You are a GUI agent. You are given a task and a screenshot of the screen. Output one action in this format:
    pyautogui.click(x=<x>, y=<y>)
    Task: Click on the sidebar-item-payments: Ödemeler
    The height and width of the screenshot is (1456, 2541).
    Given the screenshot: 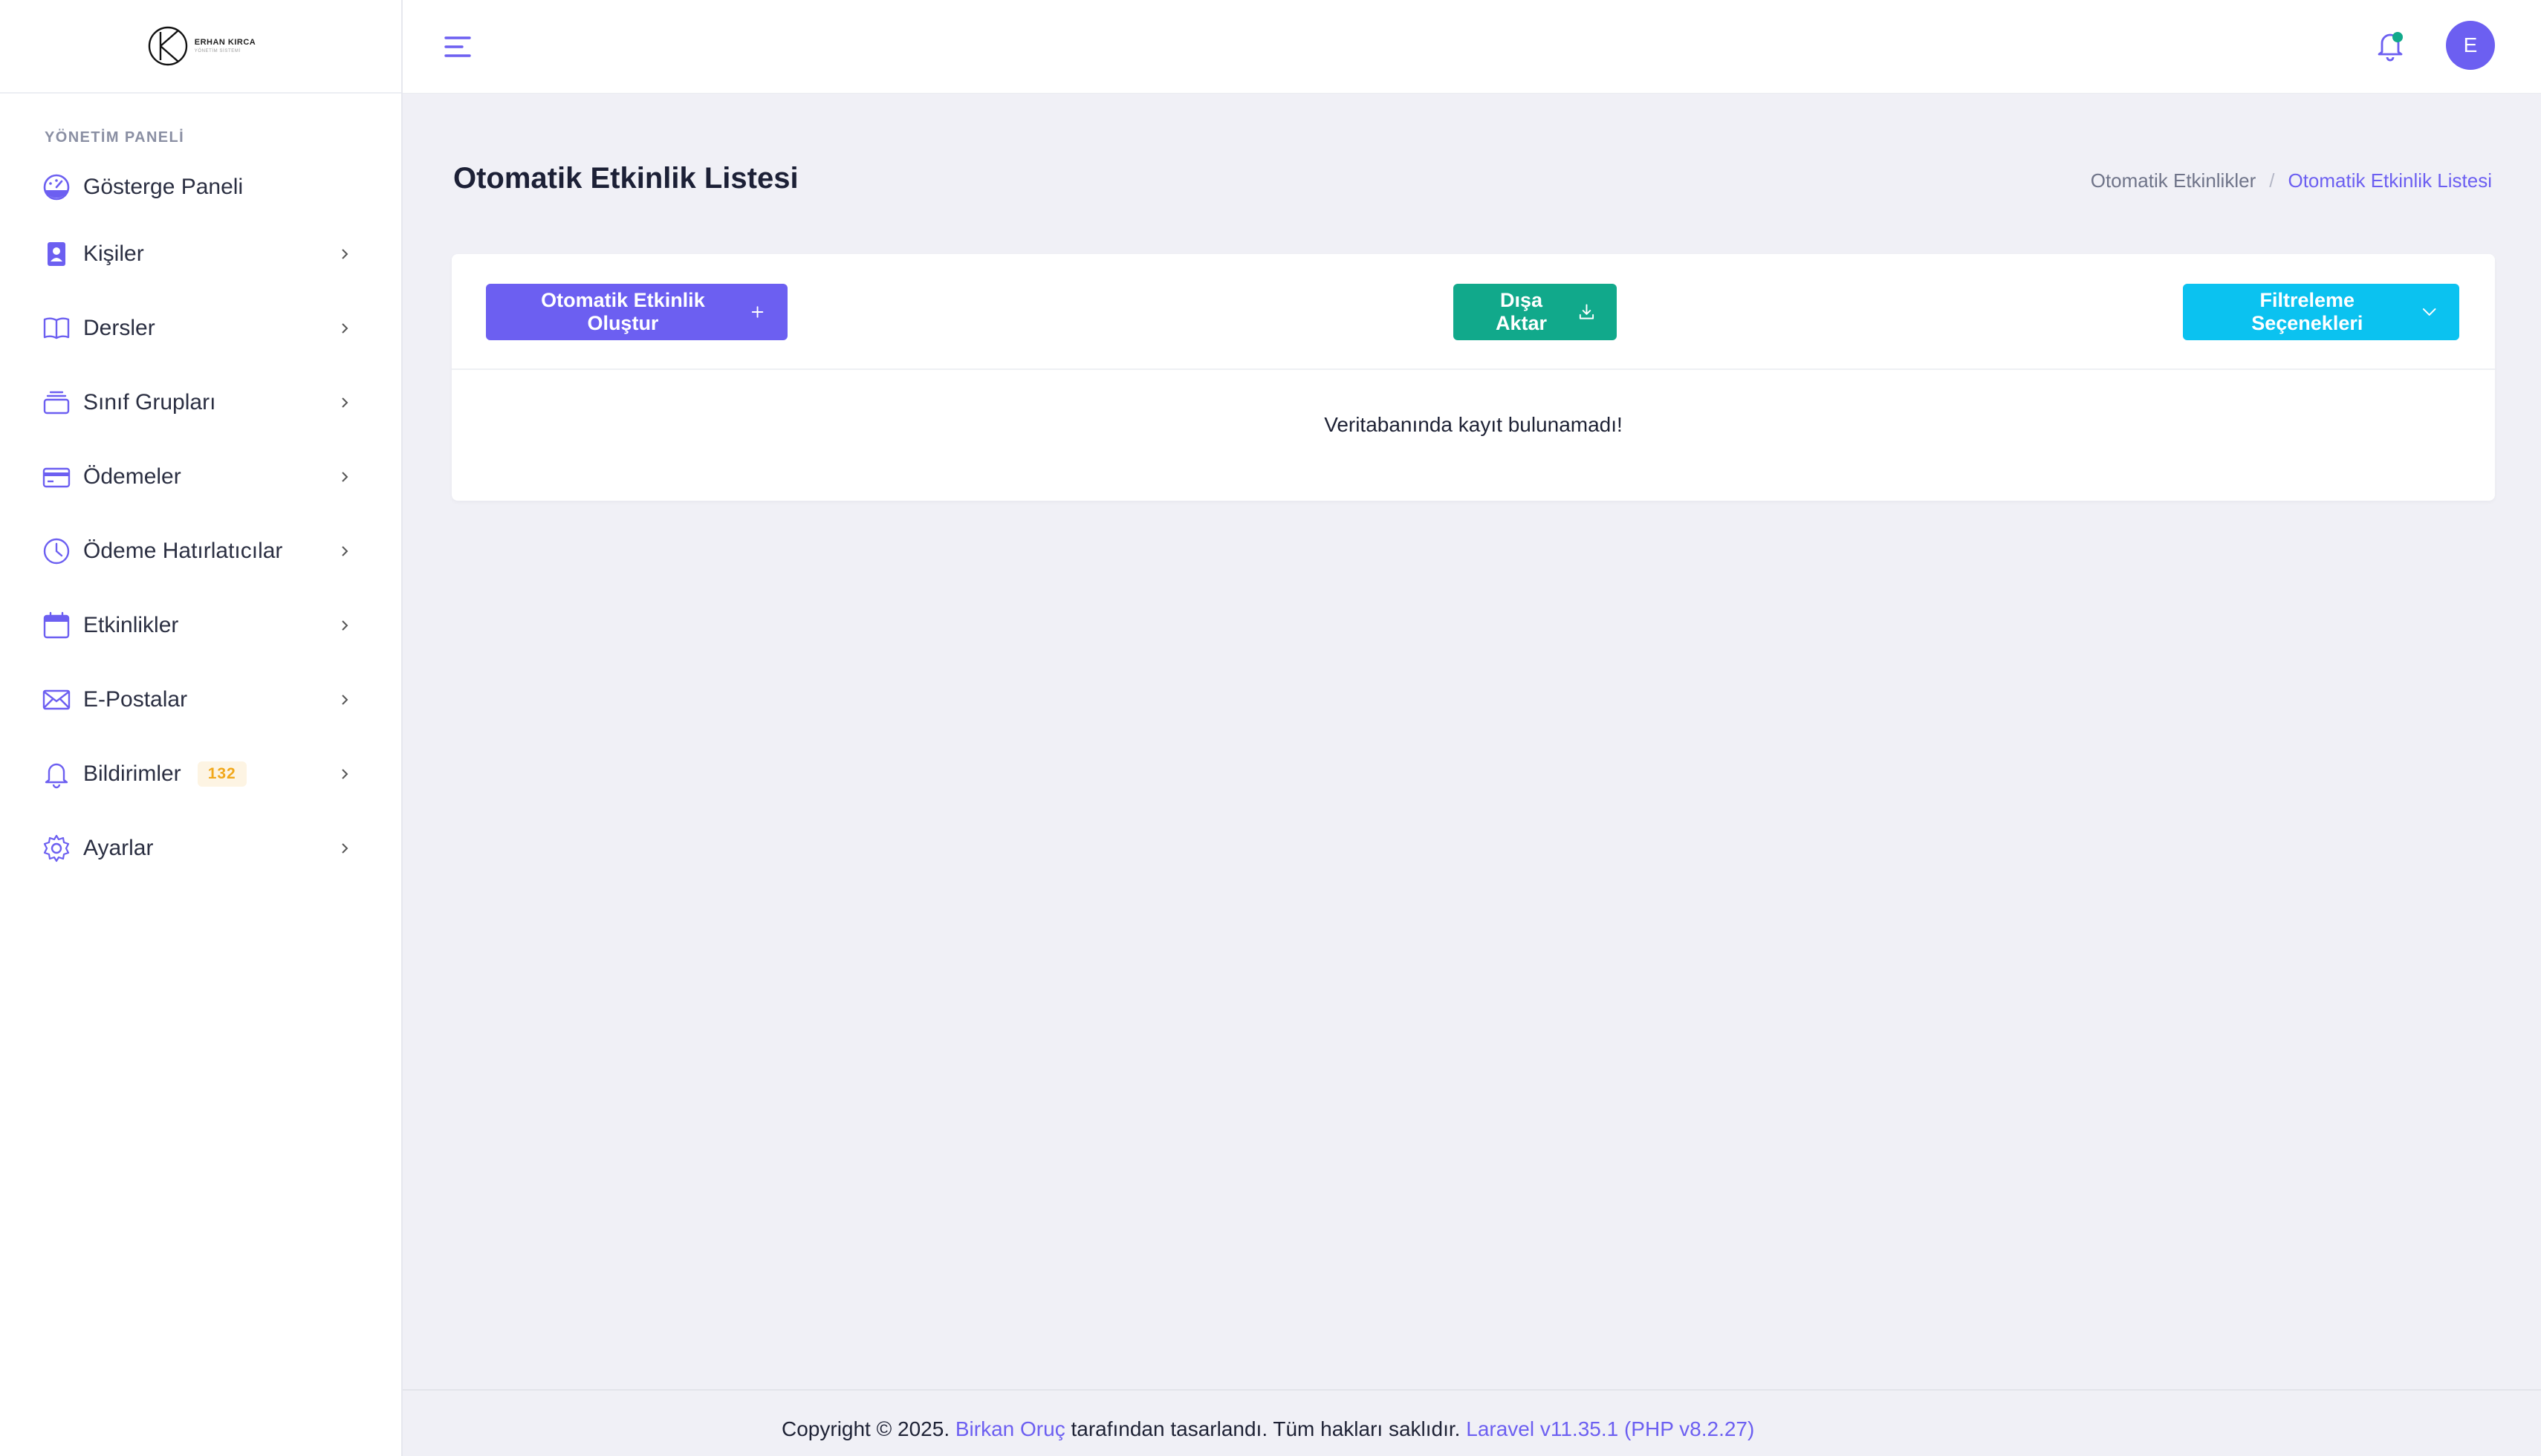 What is the action you would take?
    pyautogui.click(x=201, y=477)
    